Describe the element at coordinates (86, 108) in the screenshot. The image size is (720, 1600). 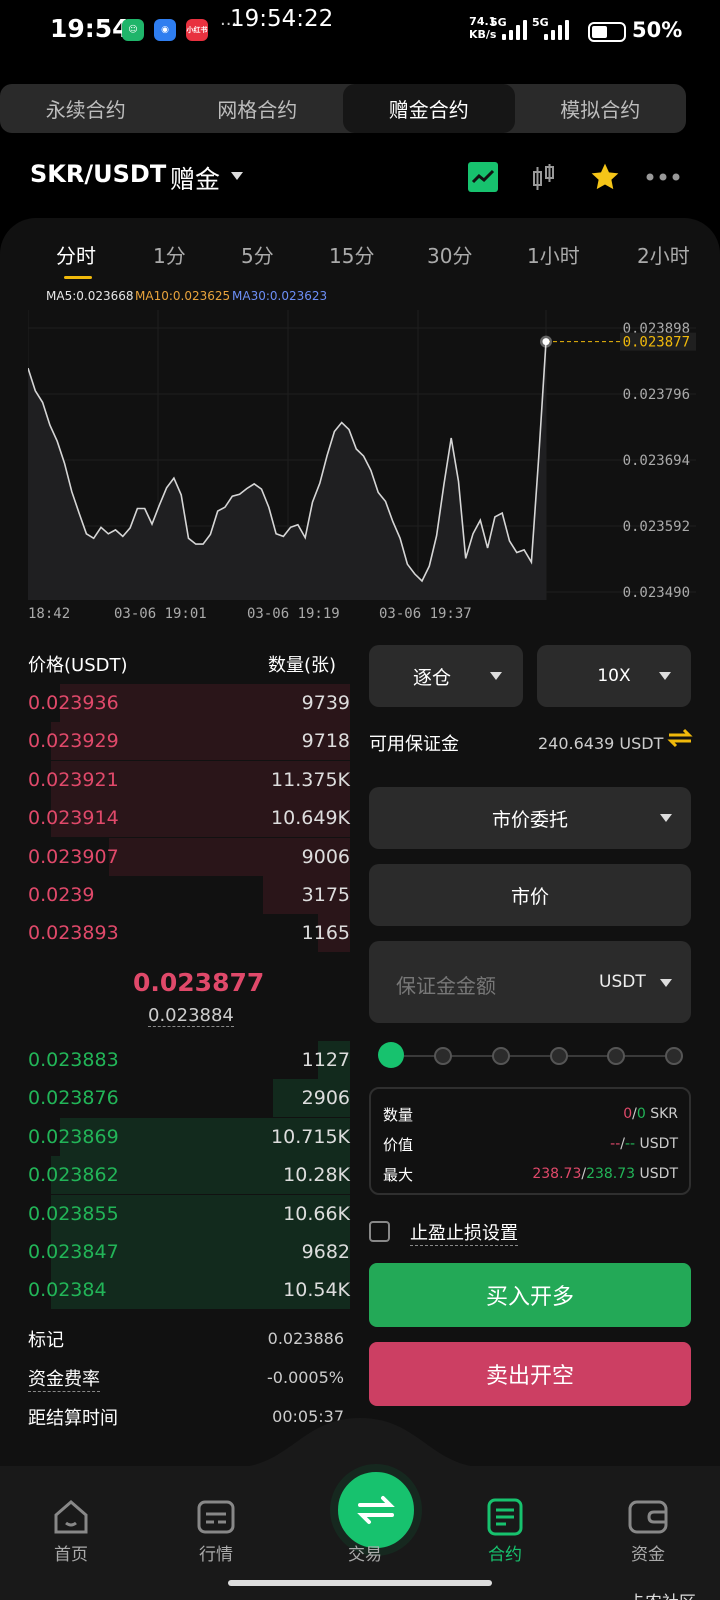
I see `tab-perpetual: 永续合约` at that location.